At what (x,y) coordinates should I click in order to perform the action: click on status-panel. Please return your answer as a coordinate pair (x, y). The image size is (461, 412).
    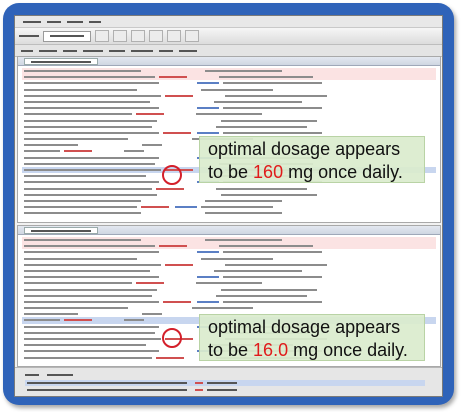
    Looking at the image, I should click on (228, 381).